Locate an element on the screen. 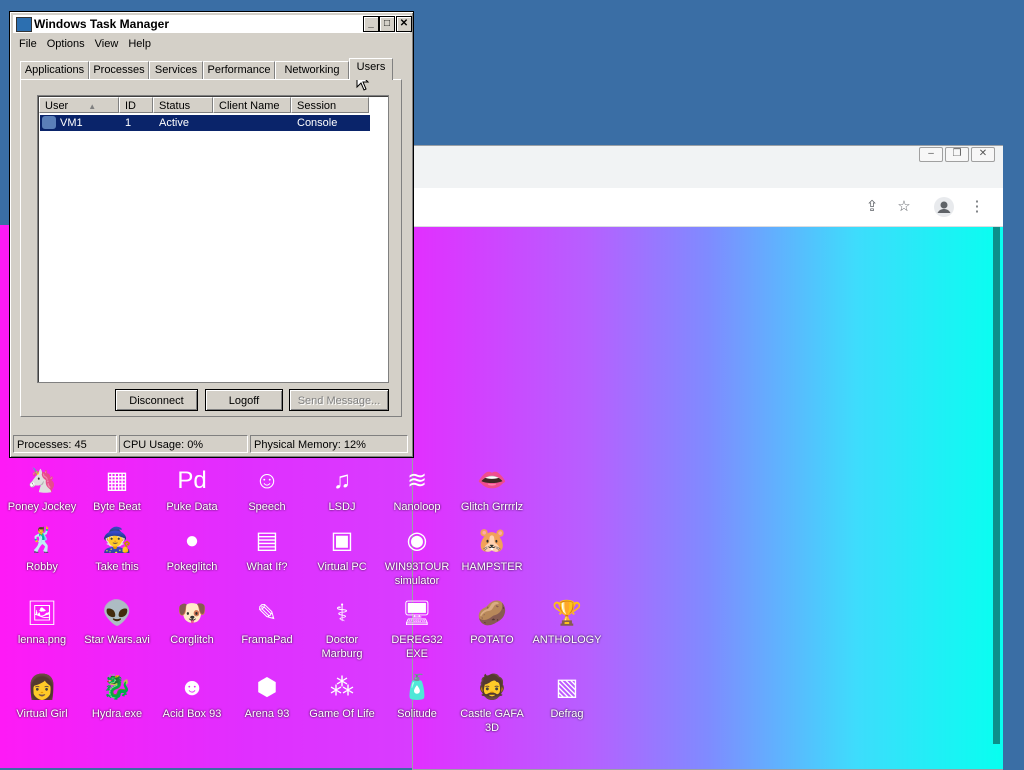 This screenshot has height=770, width=1024. desktop-icon: 🐹 HAMPSTER is located at coordinates (492, 549).